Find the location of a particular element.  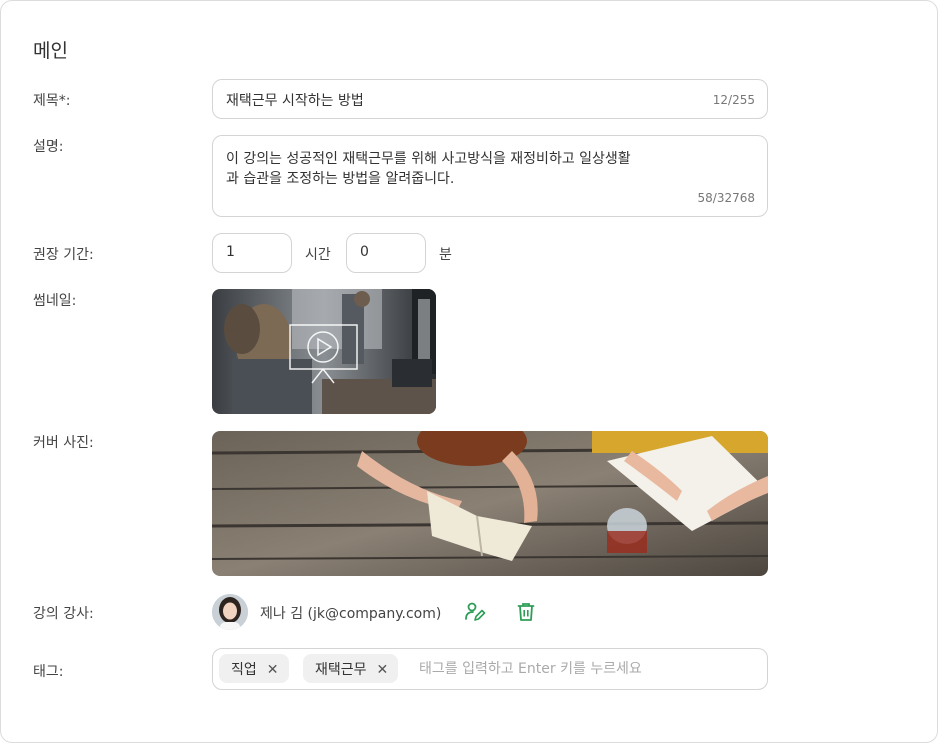

tag-chip-career: 직업 ✕ is located at coordinates (254, 668).